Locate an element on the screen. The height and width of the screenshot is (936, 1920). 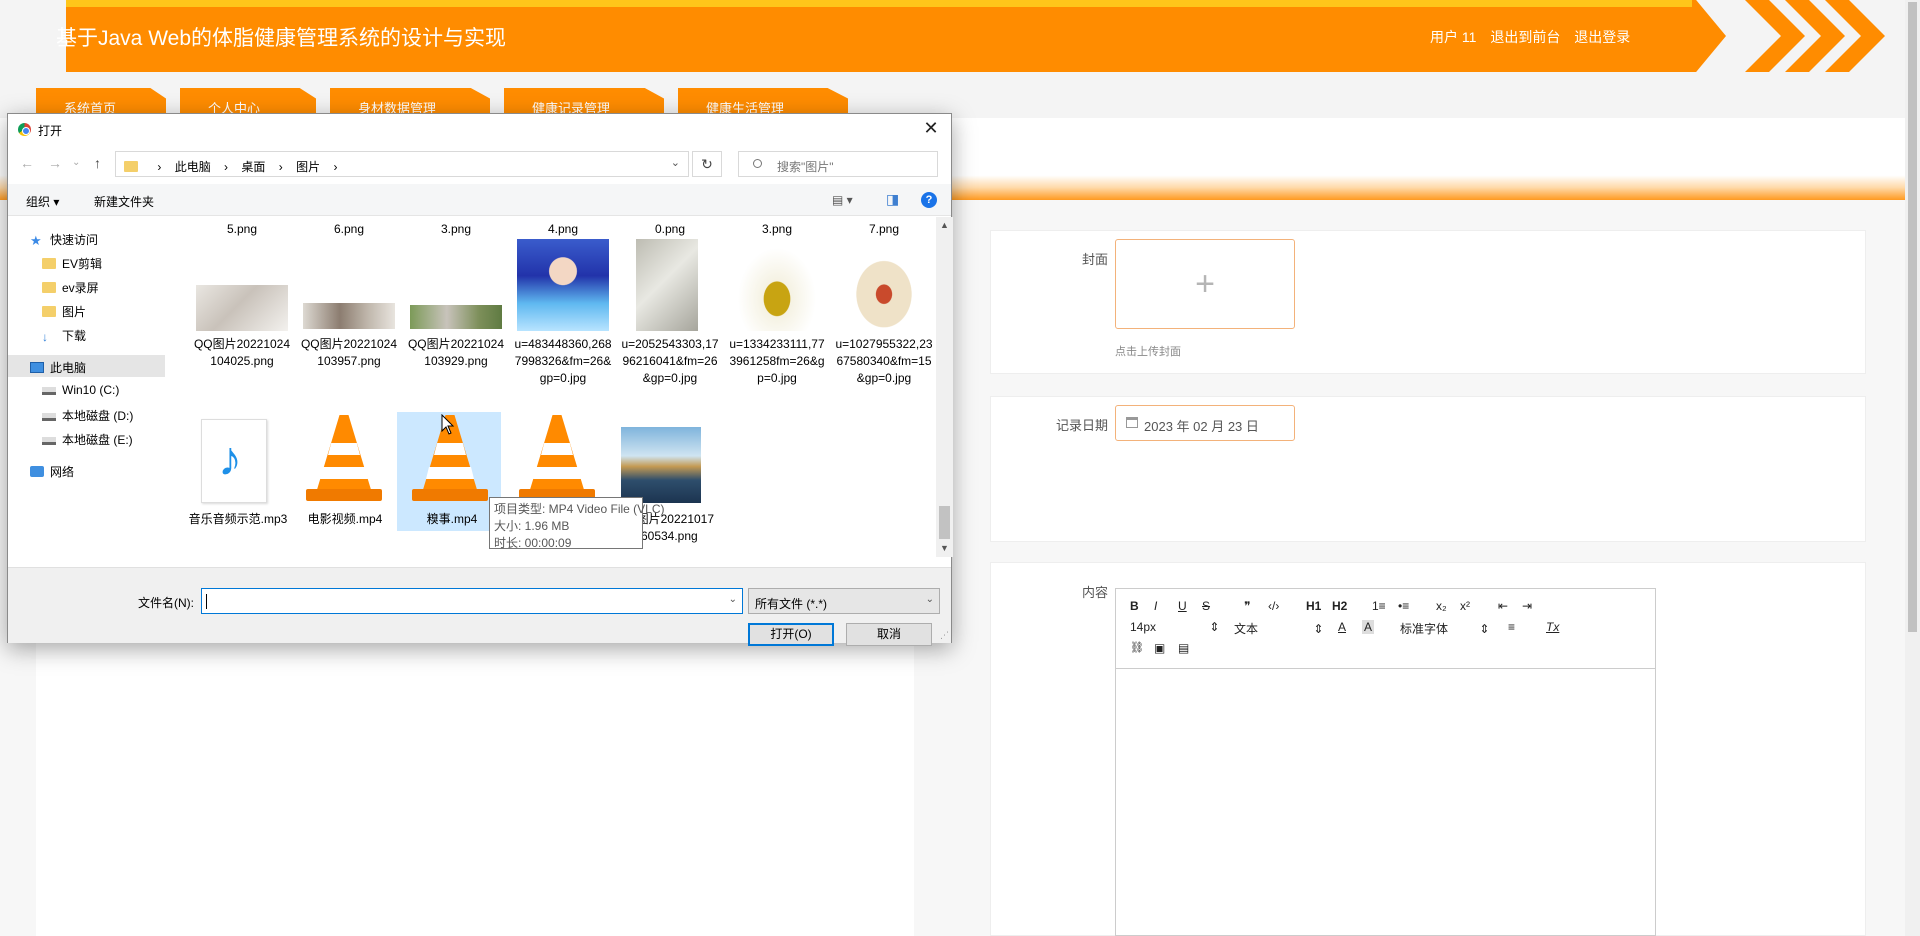
cover-upload-button: + is located at coordinates (1205, 284).